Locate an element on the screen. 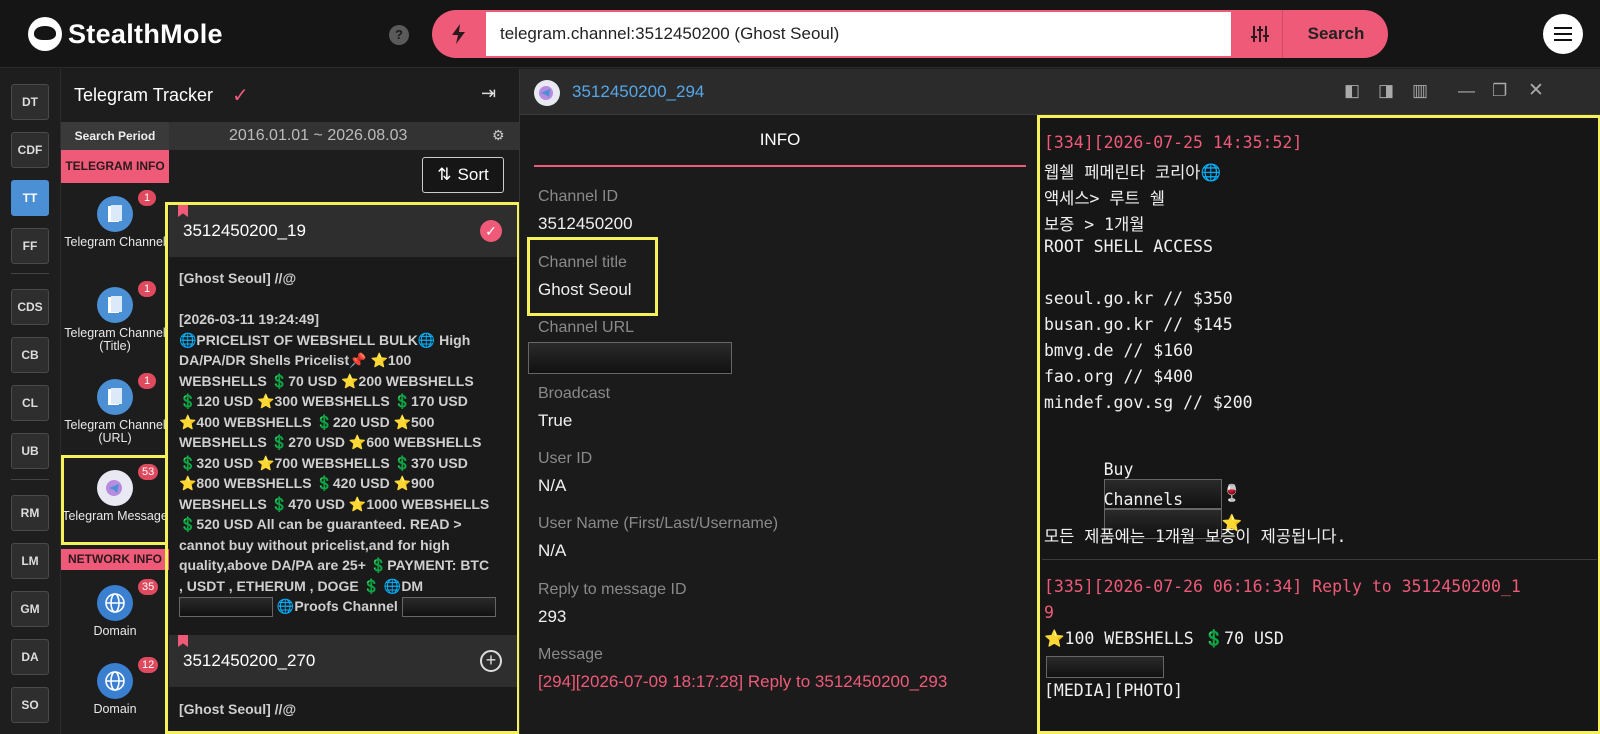 The width and height of the screenshot is (1600, 734). rail-item-tt: TT is located at coordinates (30, 198).